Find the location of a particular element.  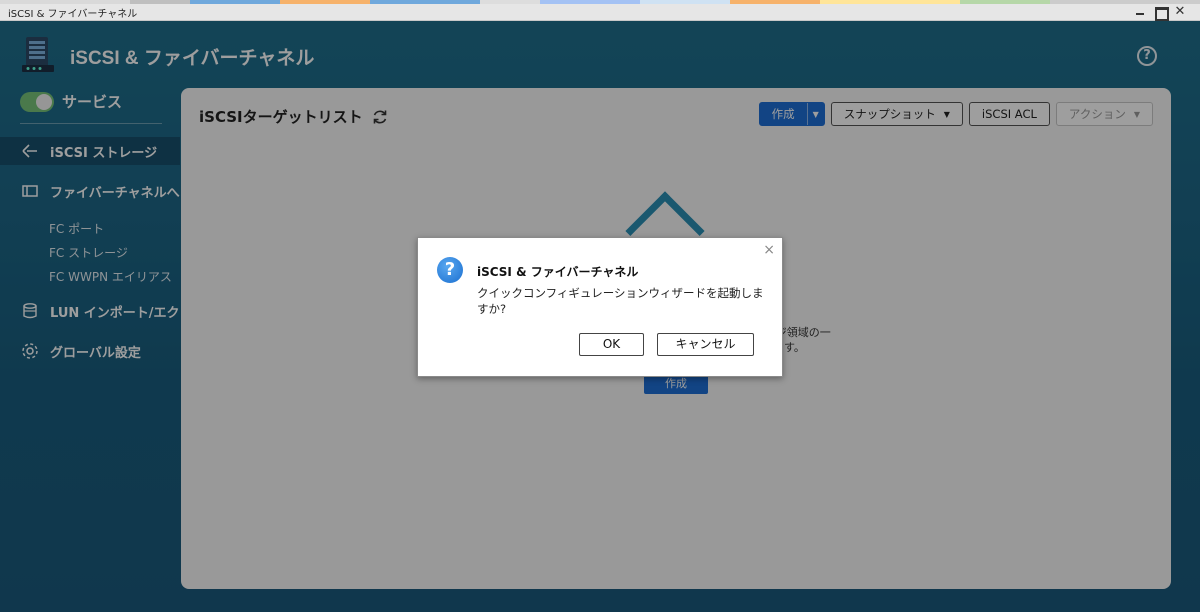

window-close-button: ✕ is located at coordinates (1180, 11).